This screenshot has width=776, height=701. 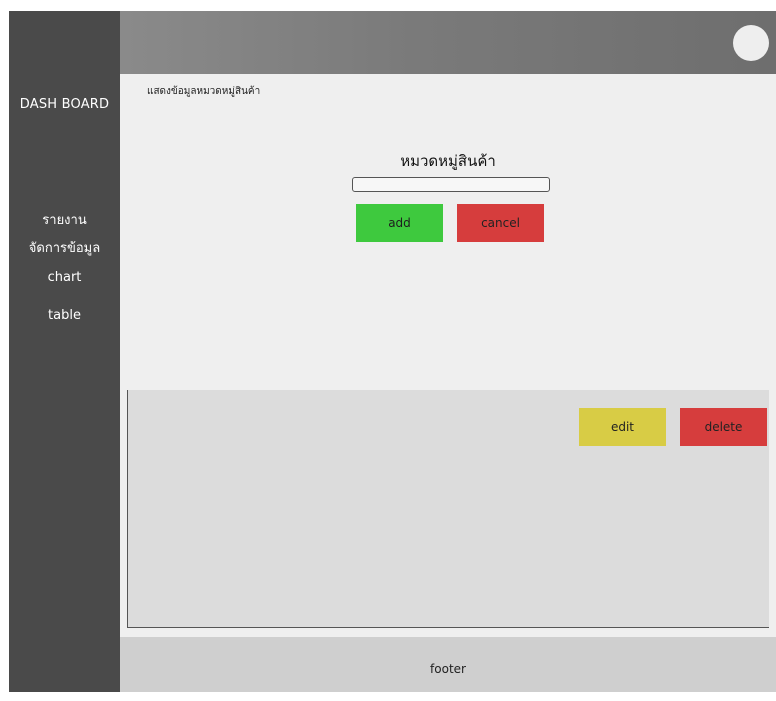 What do you see at coordinates (448, 161) in the screenshot?
I see `form-title: หมวดหมู่สินค้า` at bounding box center [448, 161].